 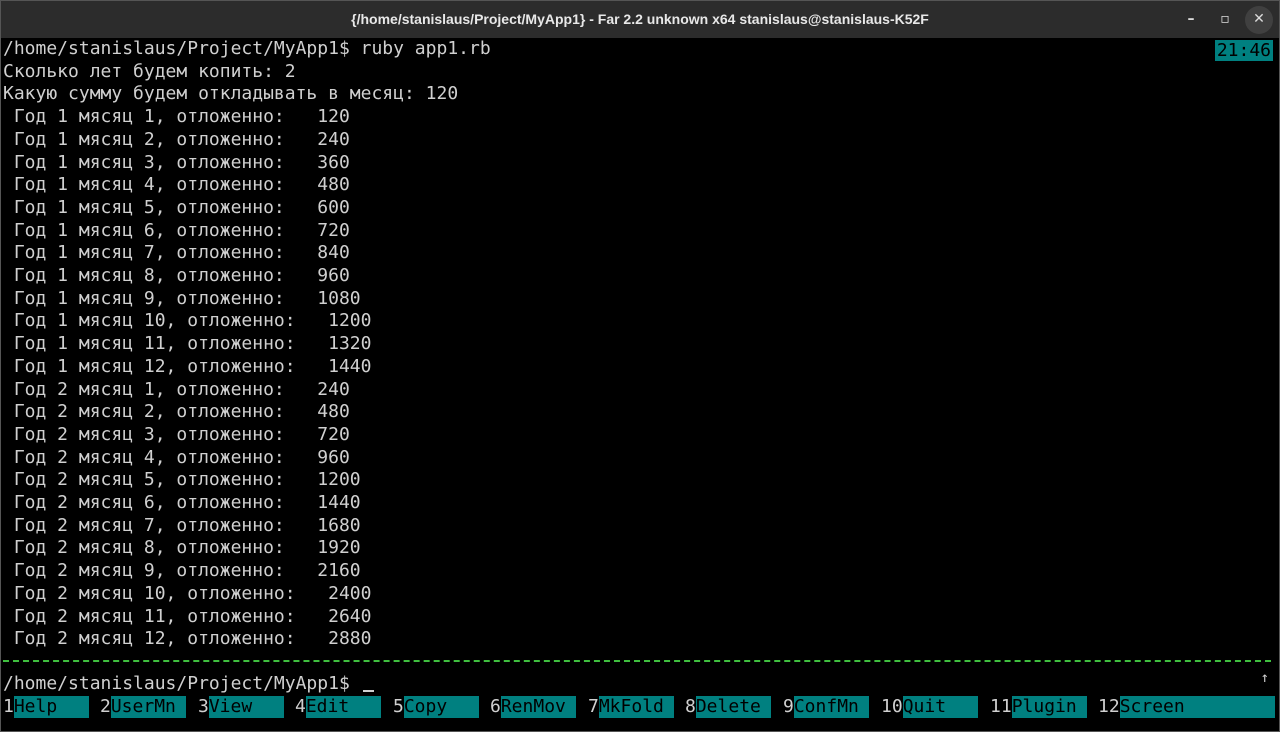 I want to click on fkey-view: 3 View, so click(x=241, y=707).